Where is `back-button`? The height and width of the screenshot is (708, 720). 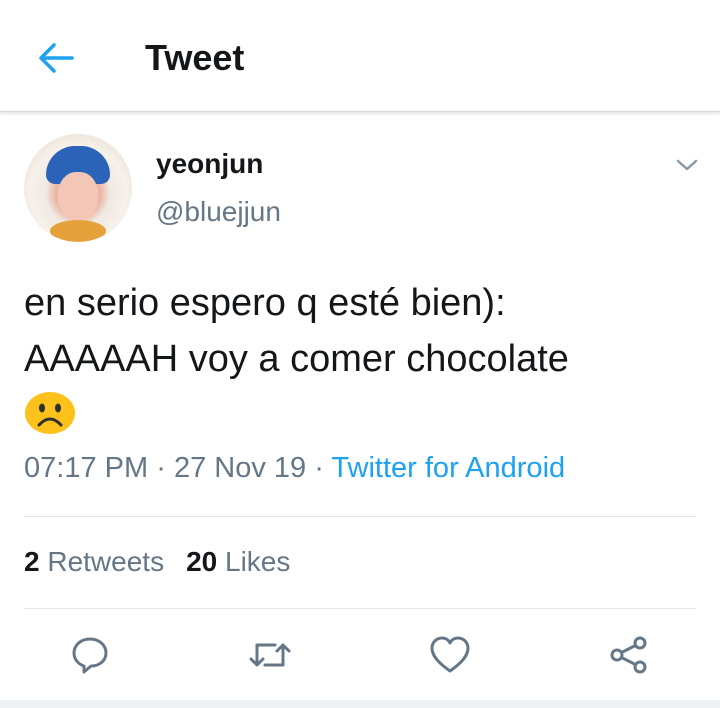 back-button is located at coordinates (56, 58).